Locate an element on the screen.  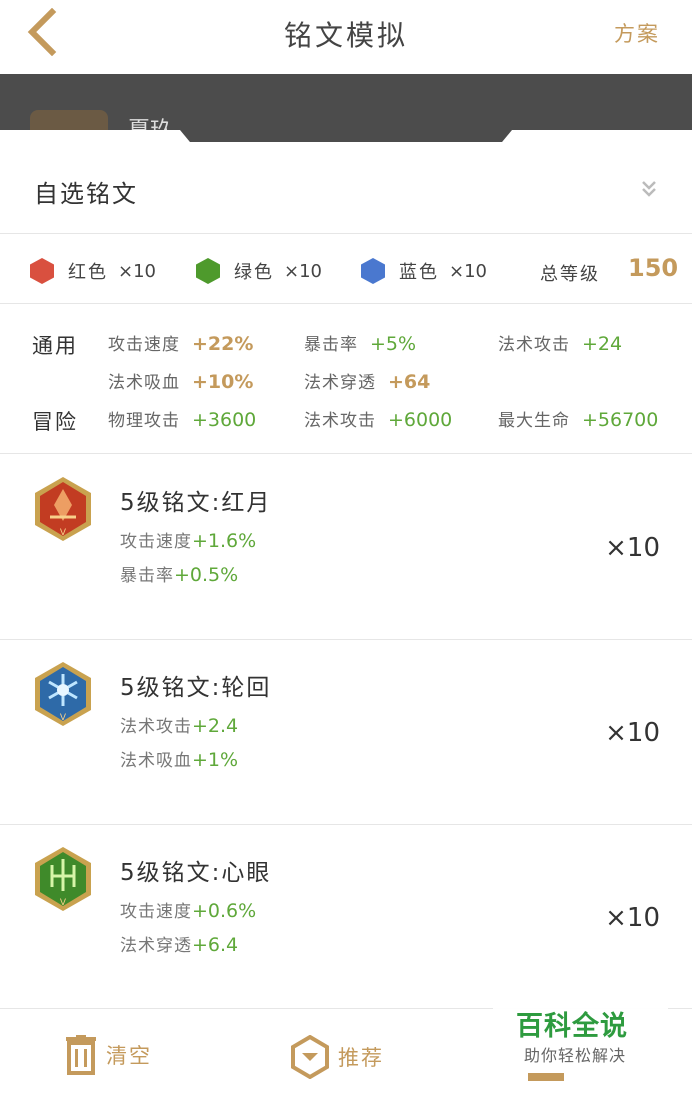
stat-value: +1.6% is located at coordinates (224, 541).